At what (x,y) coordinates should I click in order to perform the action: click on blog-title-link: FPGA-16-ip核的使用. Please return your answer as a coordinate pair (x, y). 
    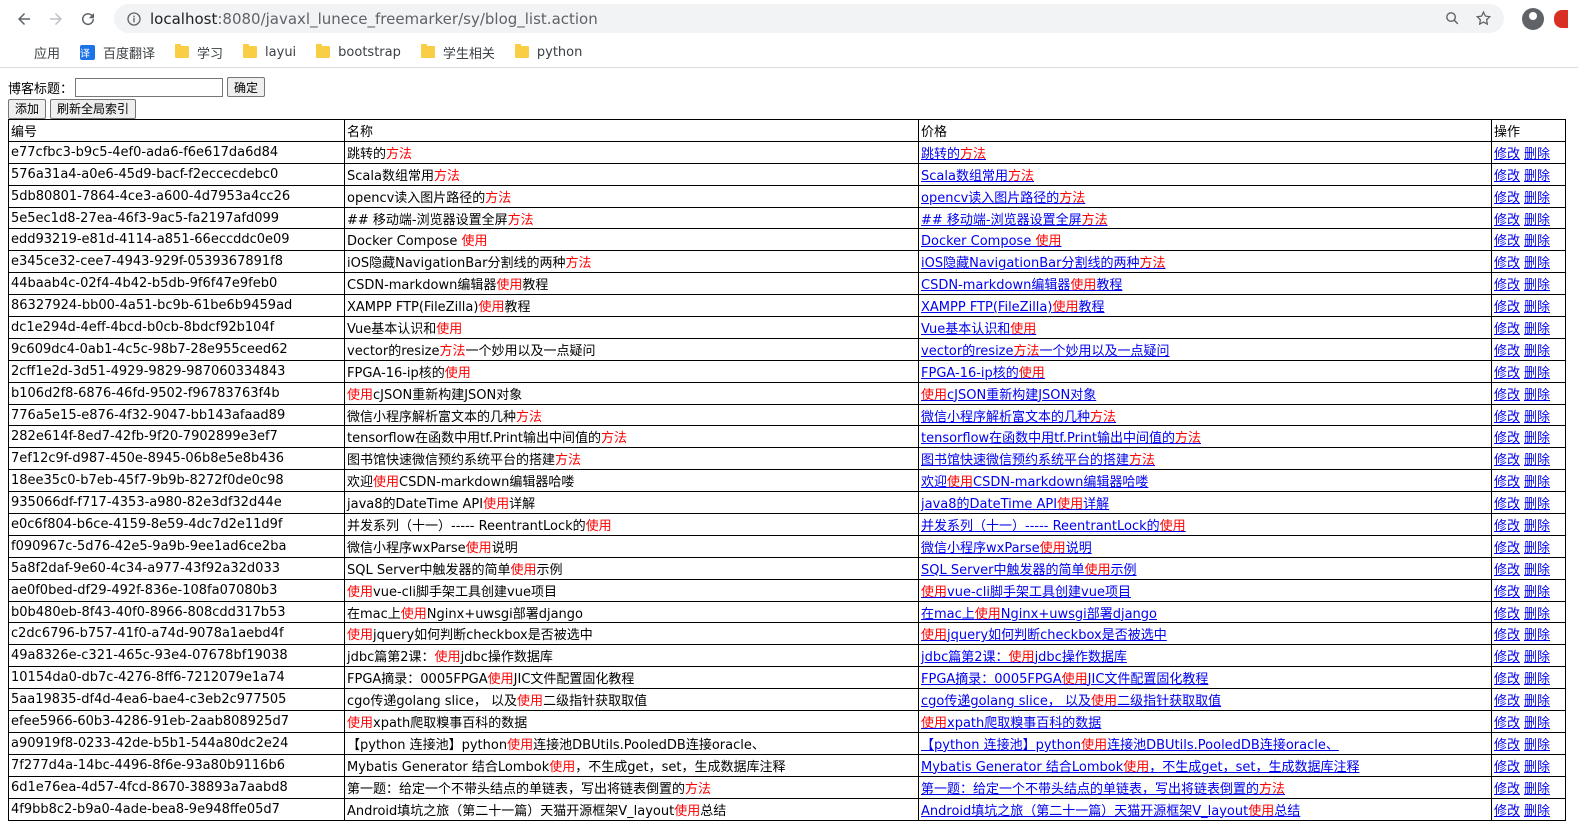
    Looking at the image, I should click on (983, 373).